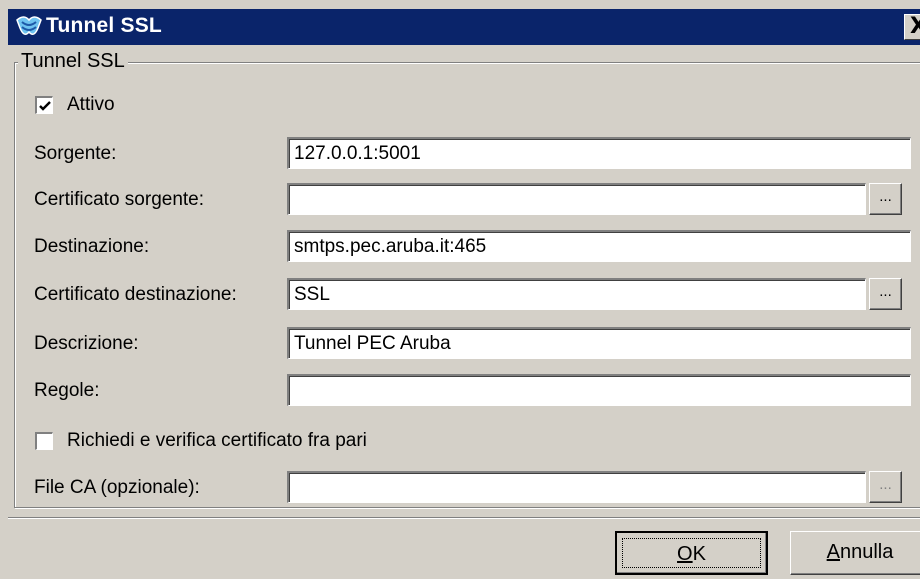 The width and height of the screenshot is (920, 579). What do you see at coordinates (91, 104) in the screenshot?
I see `active-label: Attivo` at bounding box center [91, 104].